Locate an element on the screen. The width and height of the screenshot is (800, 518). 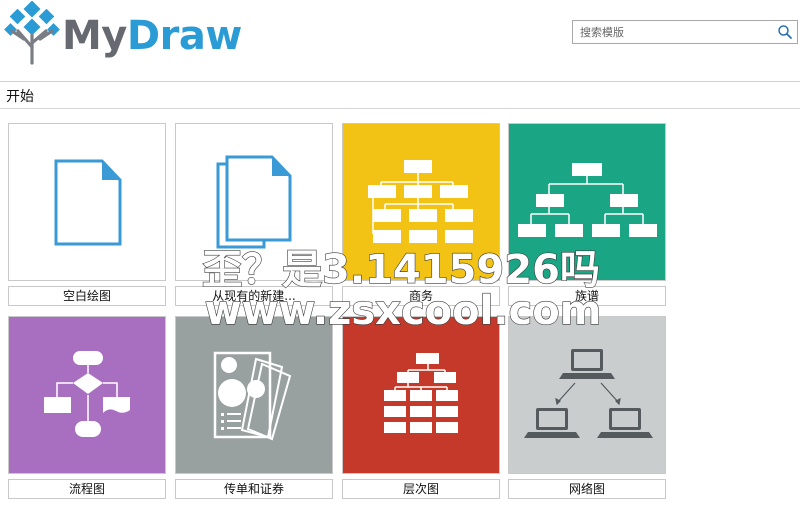
logo: MyDraw is located at coordinates (123, 33).